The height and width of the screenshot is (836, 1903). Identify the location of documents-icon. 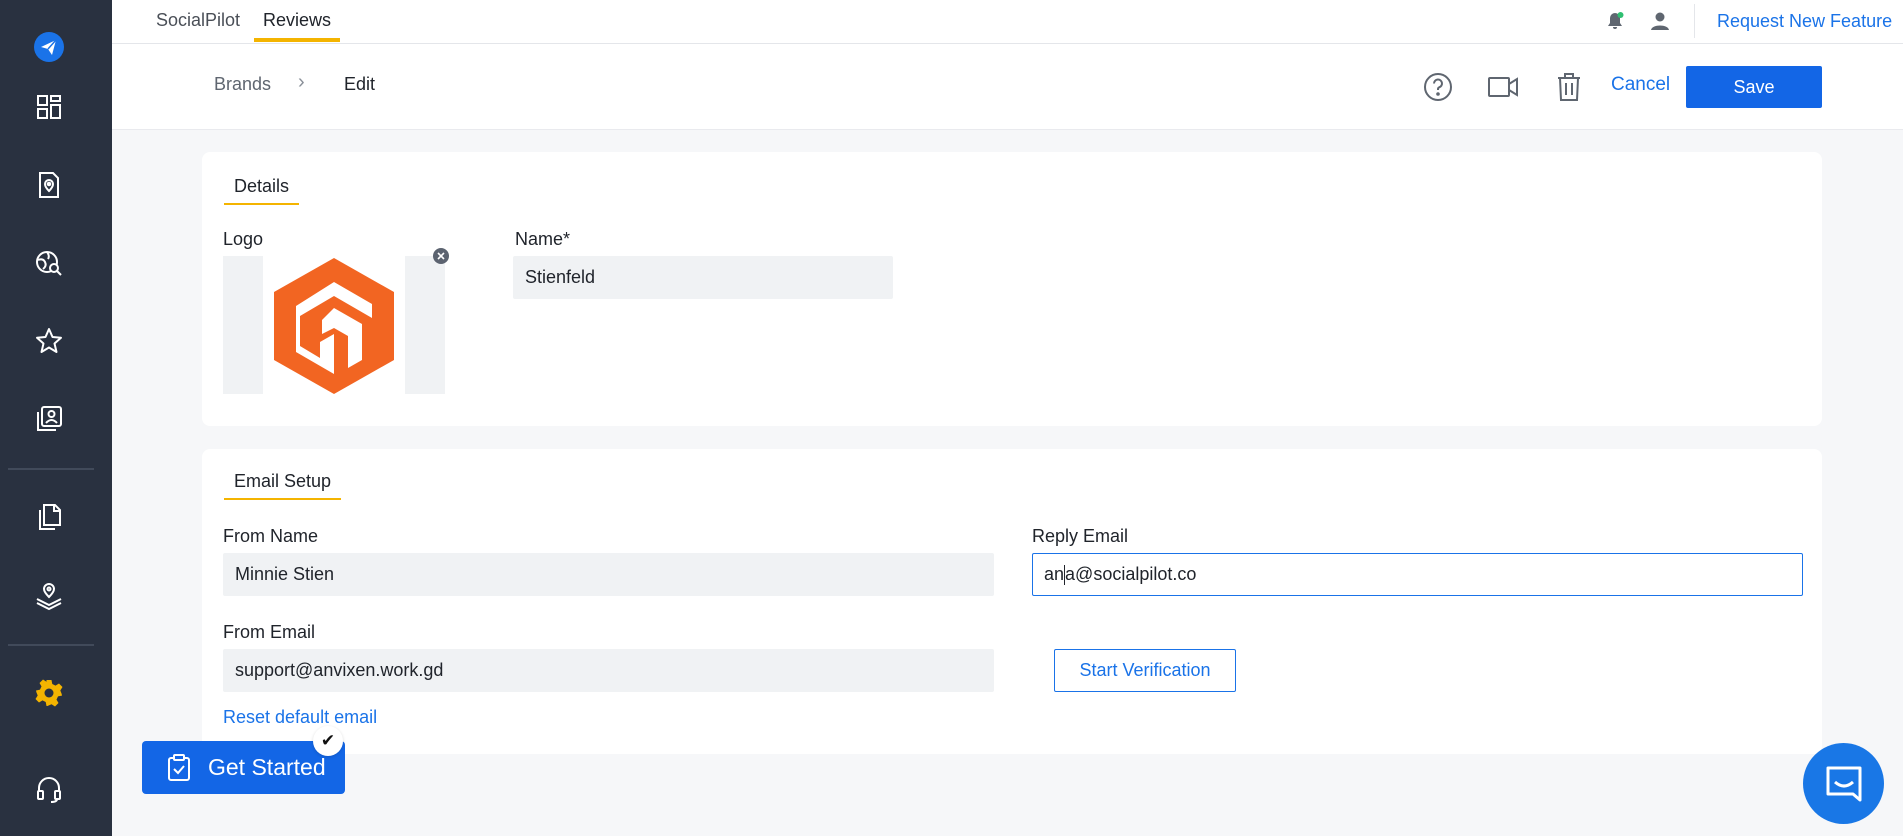
(49, 517).